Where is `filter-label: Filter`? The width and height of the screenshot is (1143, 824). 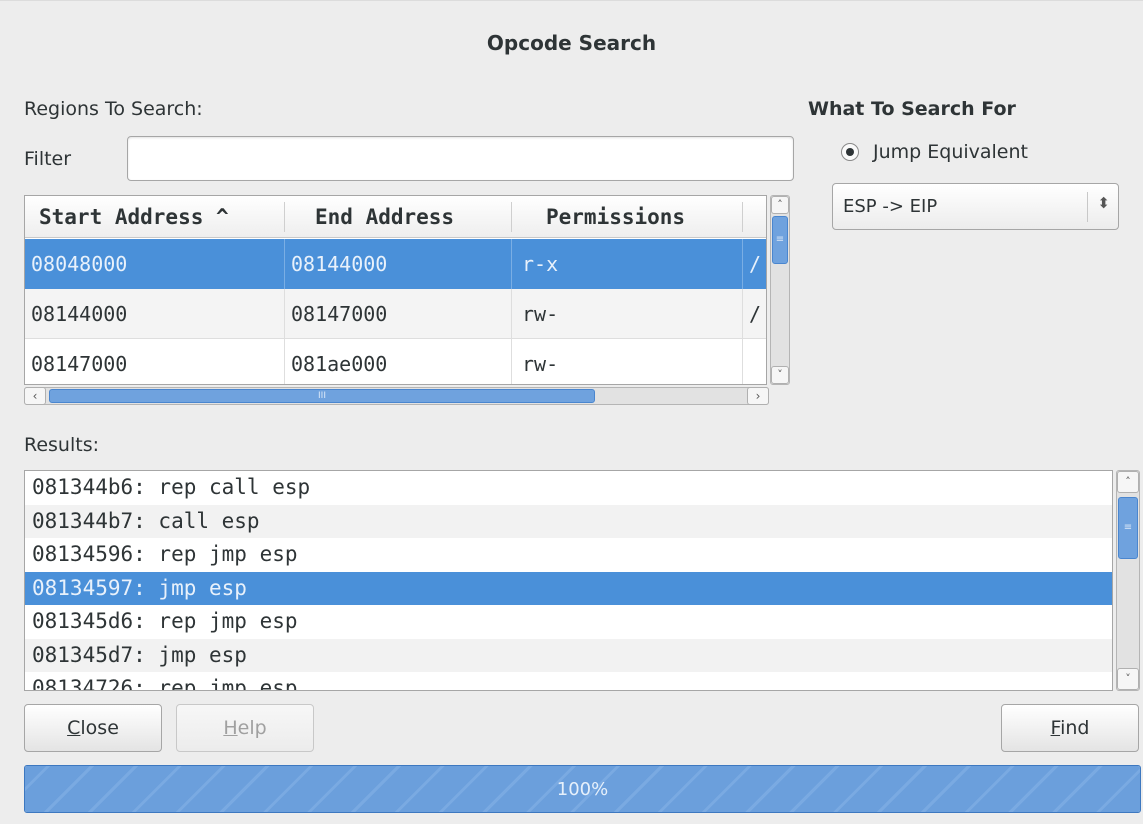
filter-label: Filter is located at coordinates (48, 159).